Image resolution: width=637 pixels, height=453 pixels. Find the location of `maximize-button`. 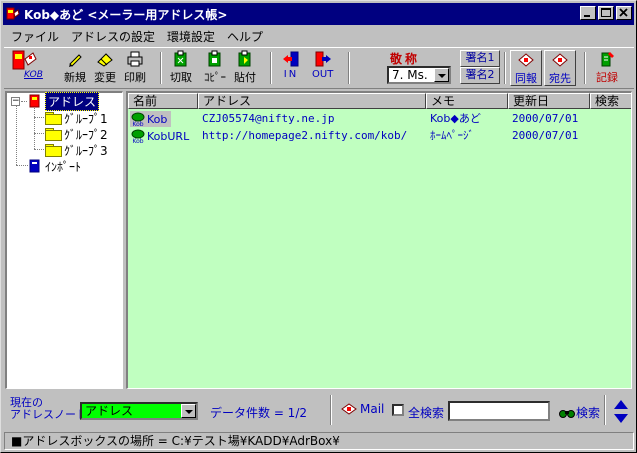

maximize-button is located at coordinates (606, 13).